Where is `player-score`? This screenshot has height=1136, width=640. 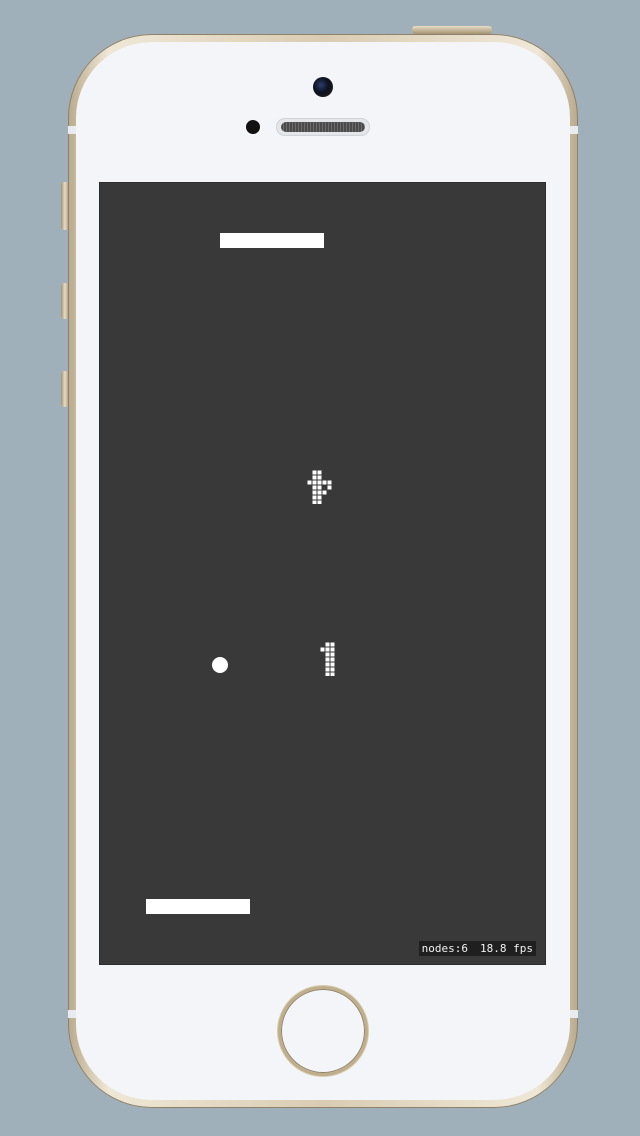
player-score is located at coordinates (330, 659).